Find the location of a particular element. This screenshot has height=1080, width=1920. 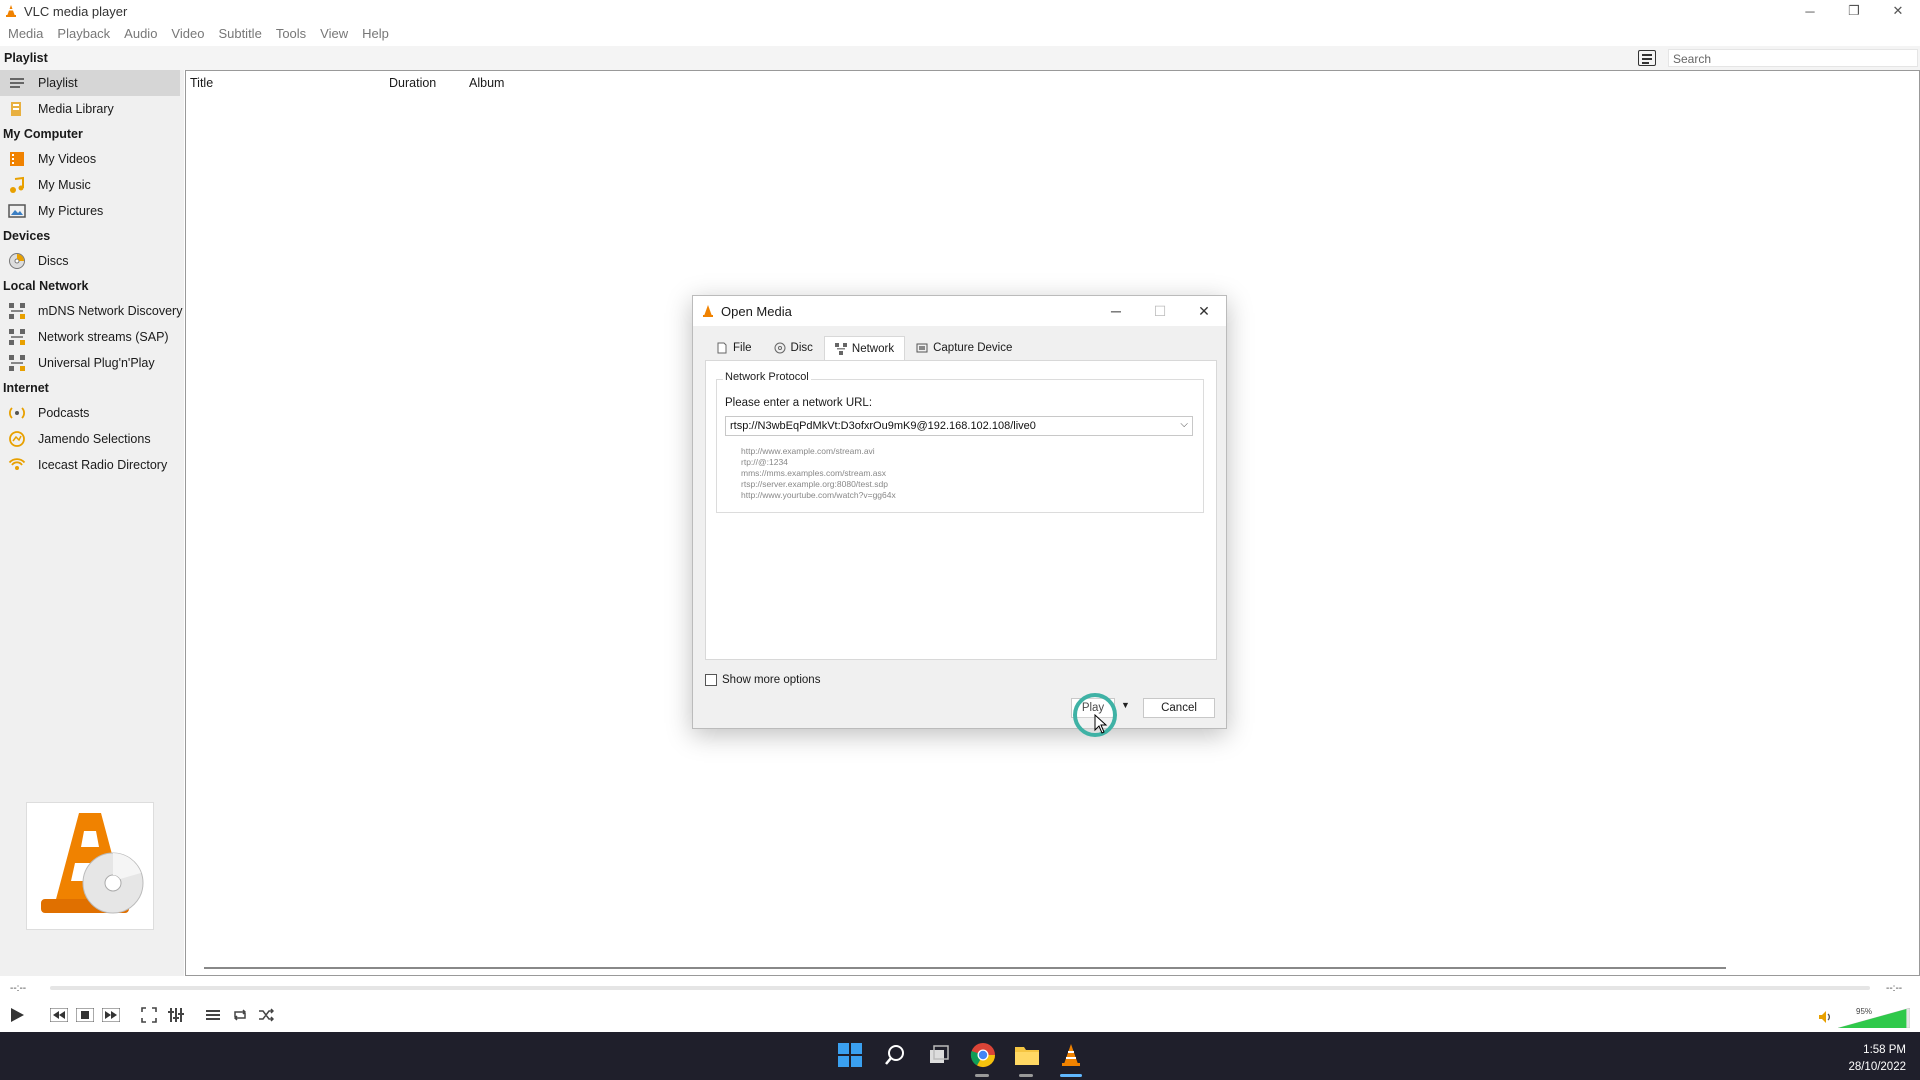

menu-view: View is located at coordinates (337, 33).